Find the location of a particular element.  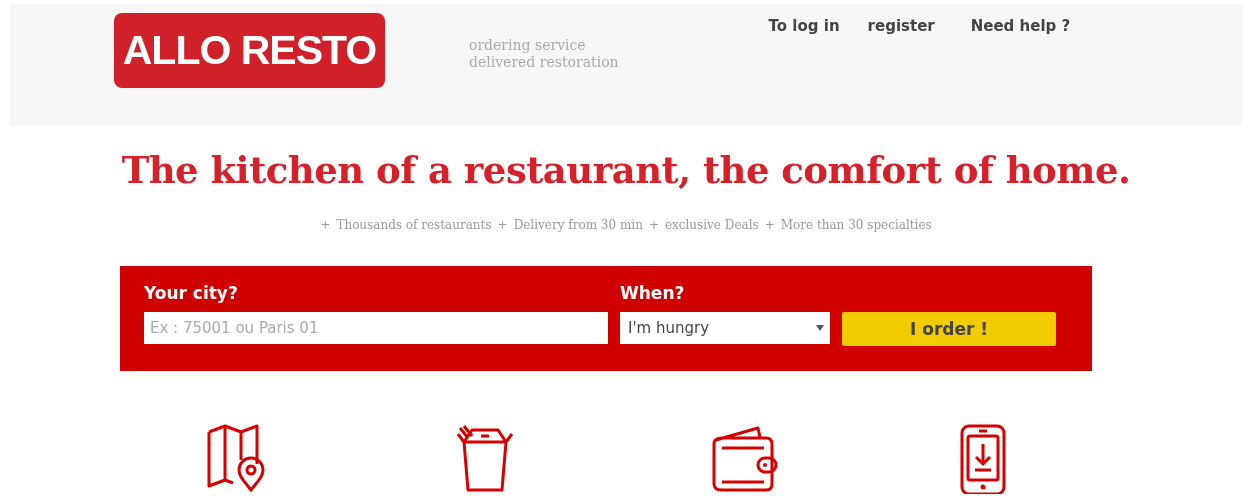

tagline-text: delivered restoration is located at coordinates (544, 62).